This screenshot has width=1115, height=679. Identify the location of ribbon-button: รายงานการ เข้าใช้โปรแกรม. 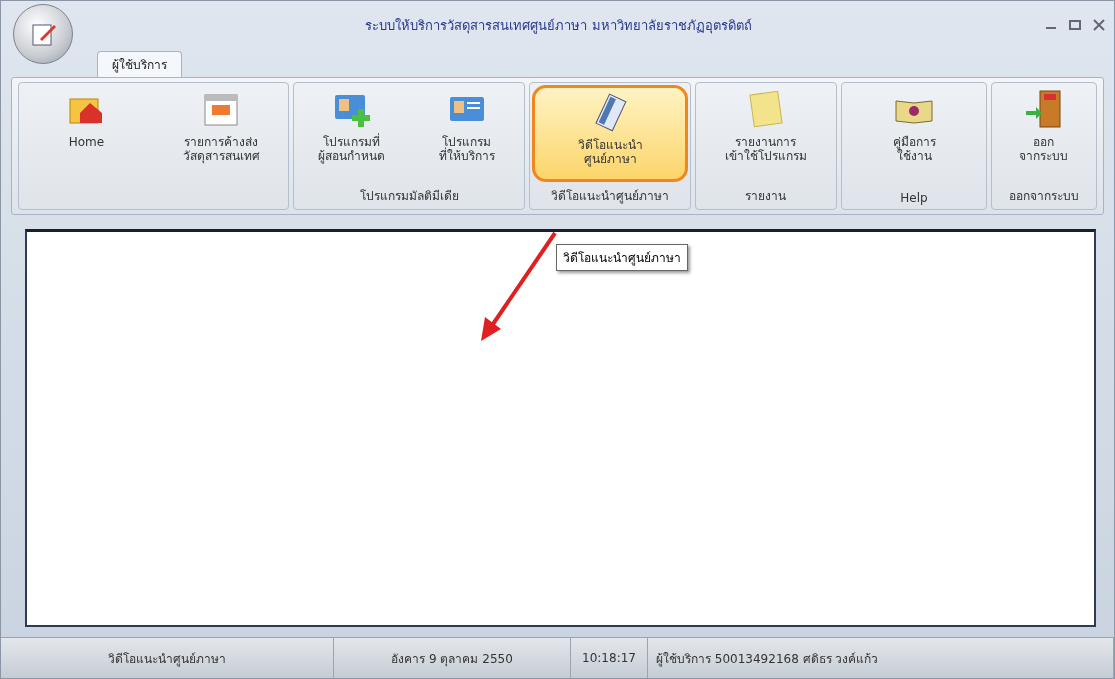
(766, 133).